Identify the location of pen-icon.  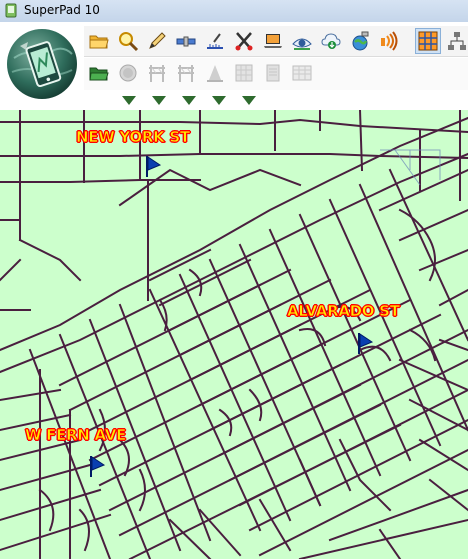
(157, 41).